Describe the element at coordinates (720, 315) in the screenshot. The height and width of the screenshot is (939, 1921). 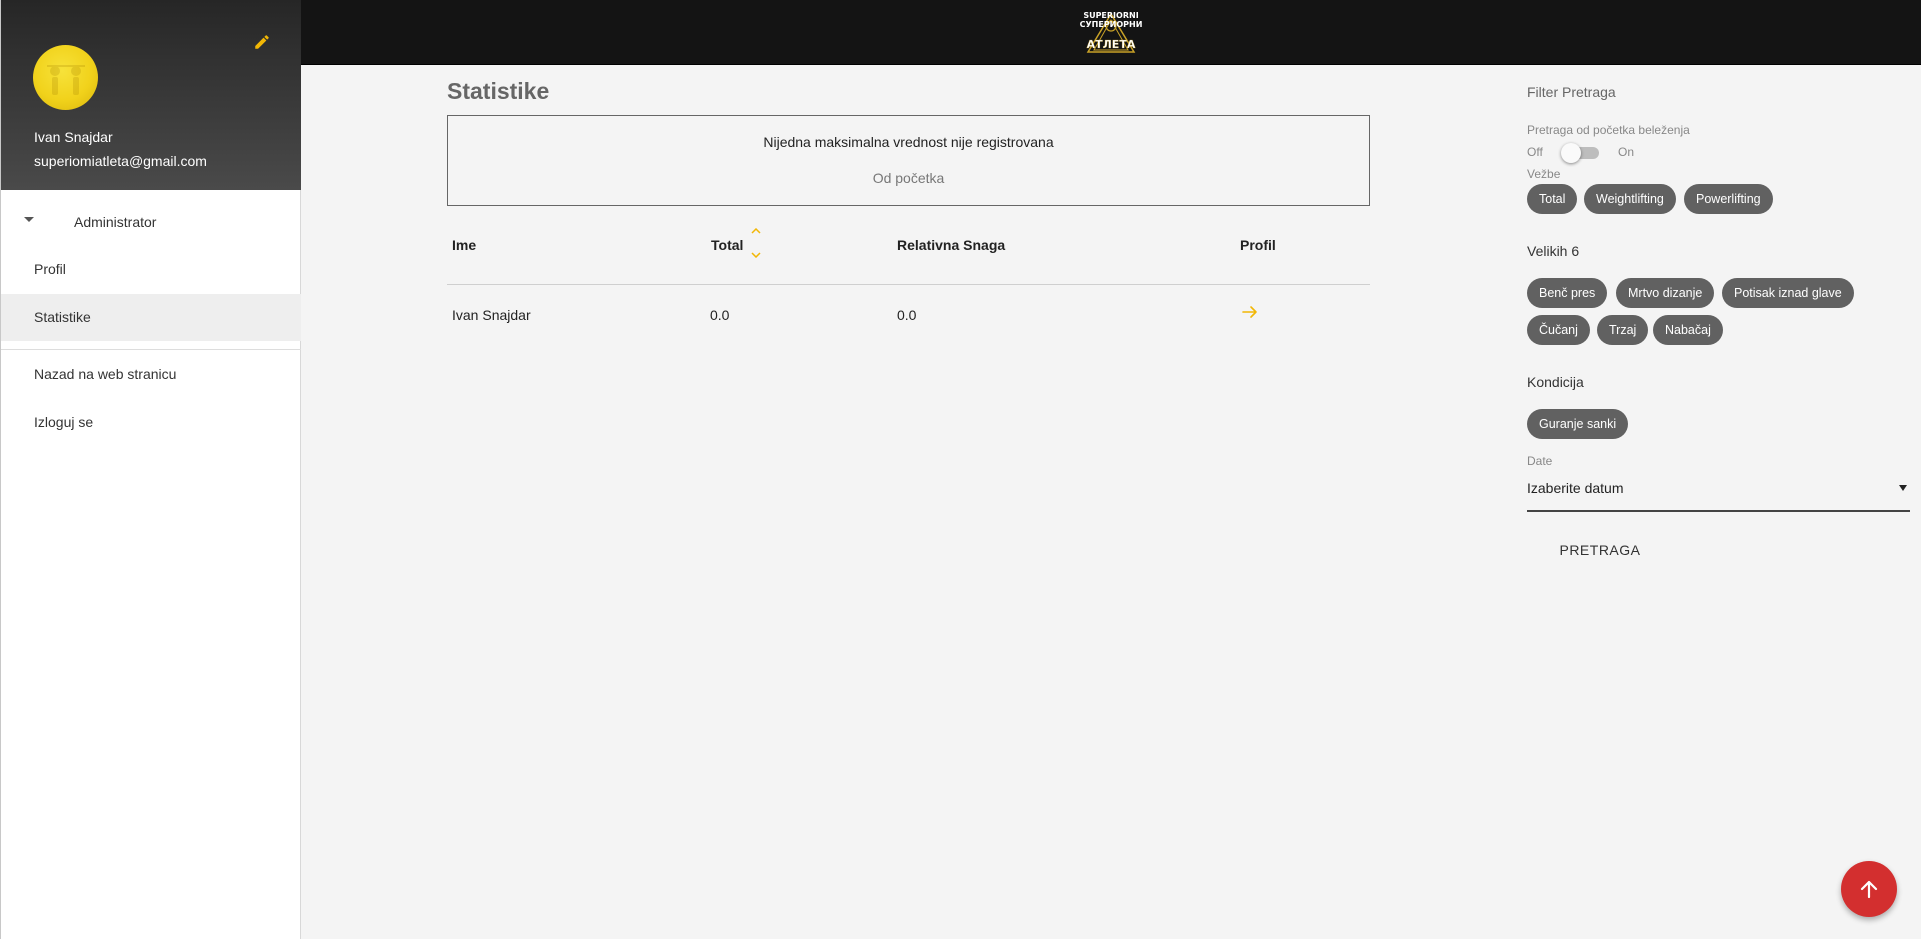
I see `cell-total: 0.0` at that location.